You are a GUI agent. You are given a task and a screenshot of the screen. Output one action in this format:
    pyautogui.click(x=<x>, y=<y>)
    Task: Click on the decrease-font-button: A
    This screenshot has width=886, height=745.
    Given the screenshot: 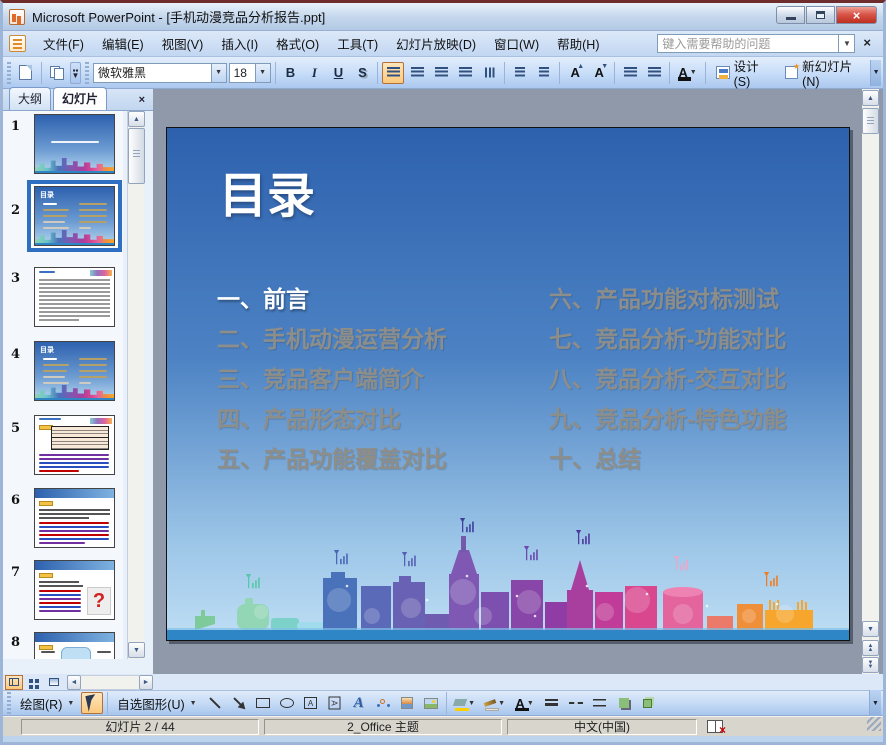 What is the action you would take?
    pyautogui.click(x=599, y=73)
    